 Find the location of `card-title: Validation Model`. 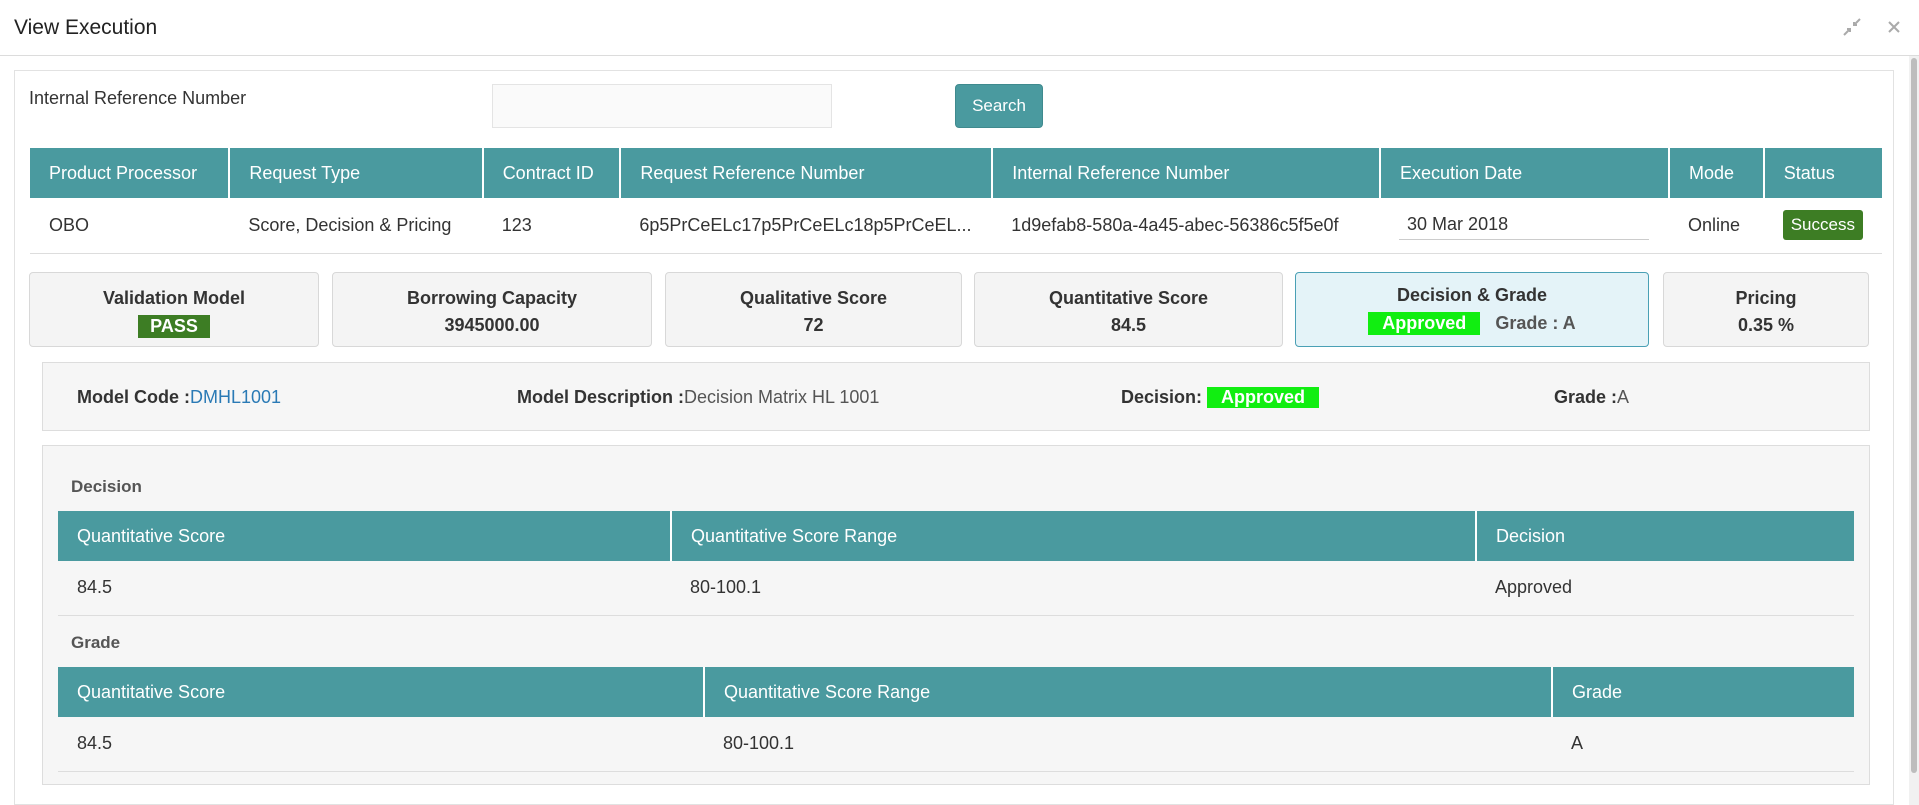

card-title: Validation Model is located at coordinates (173, 298).